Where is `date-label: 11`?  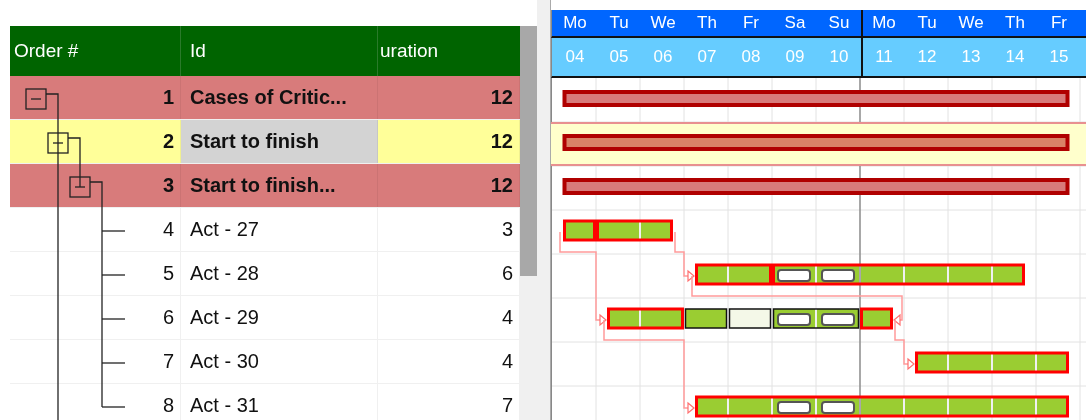 date-label: 11 is located at coordinates (883, 57).